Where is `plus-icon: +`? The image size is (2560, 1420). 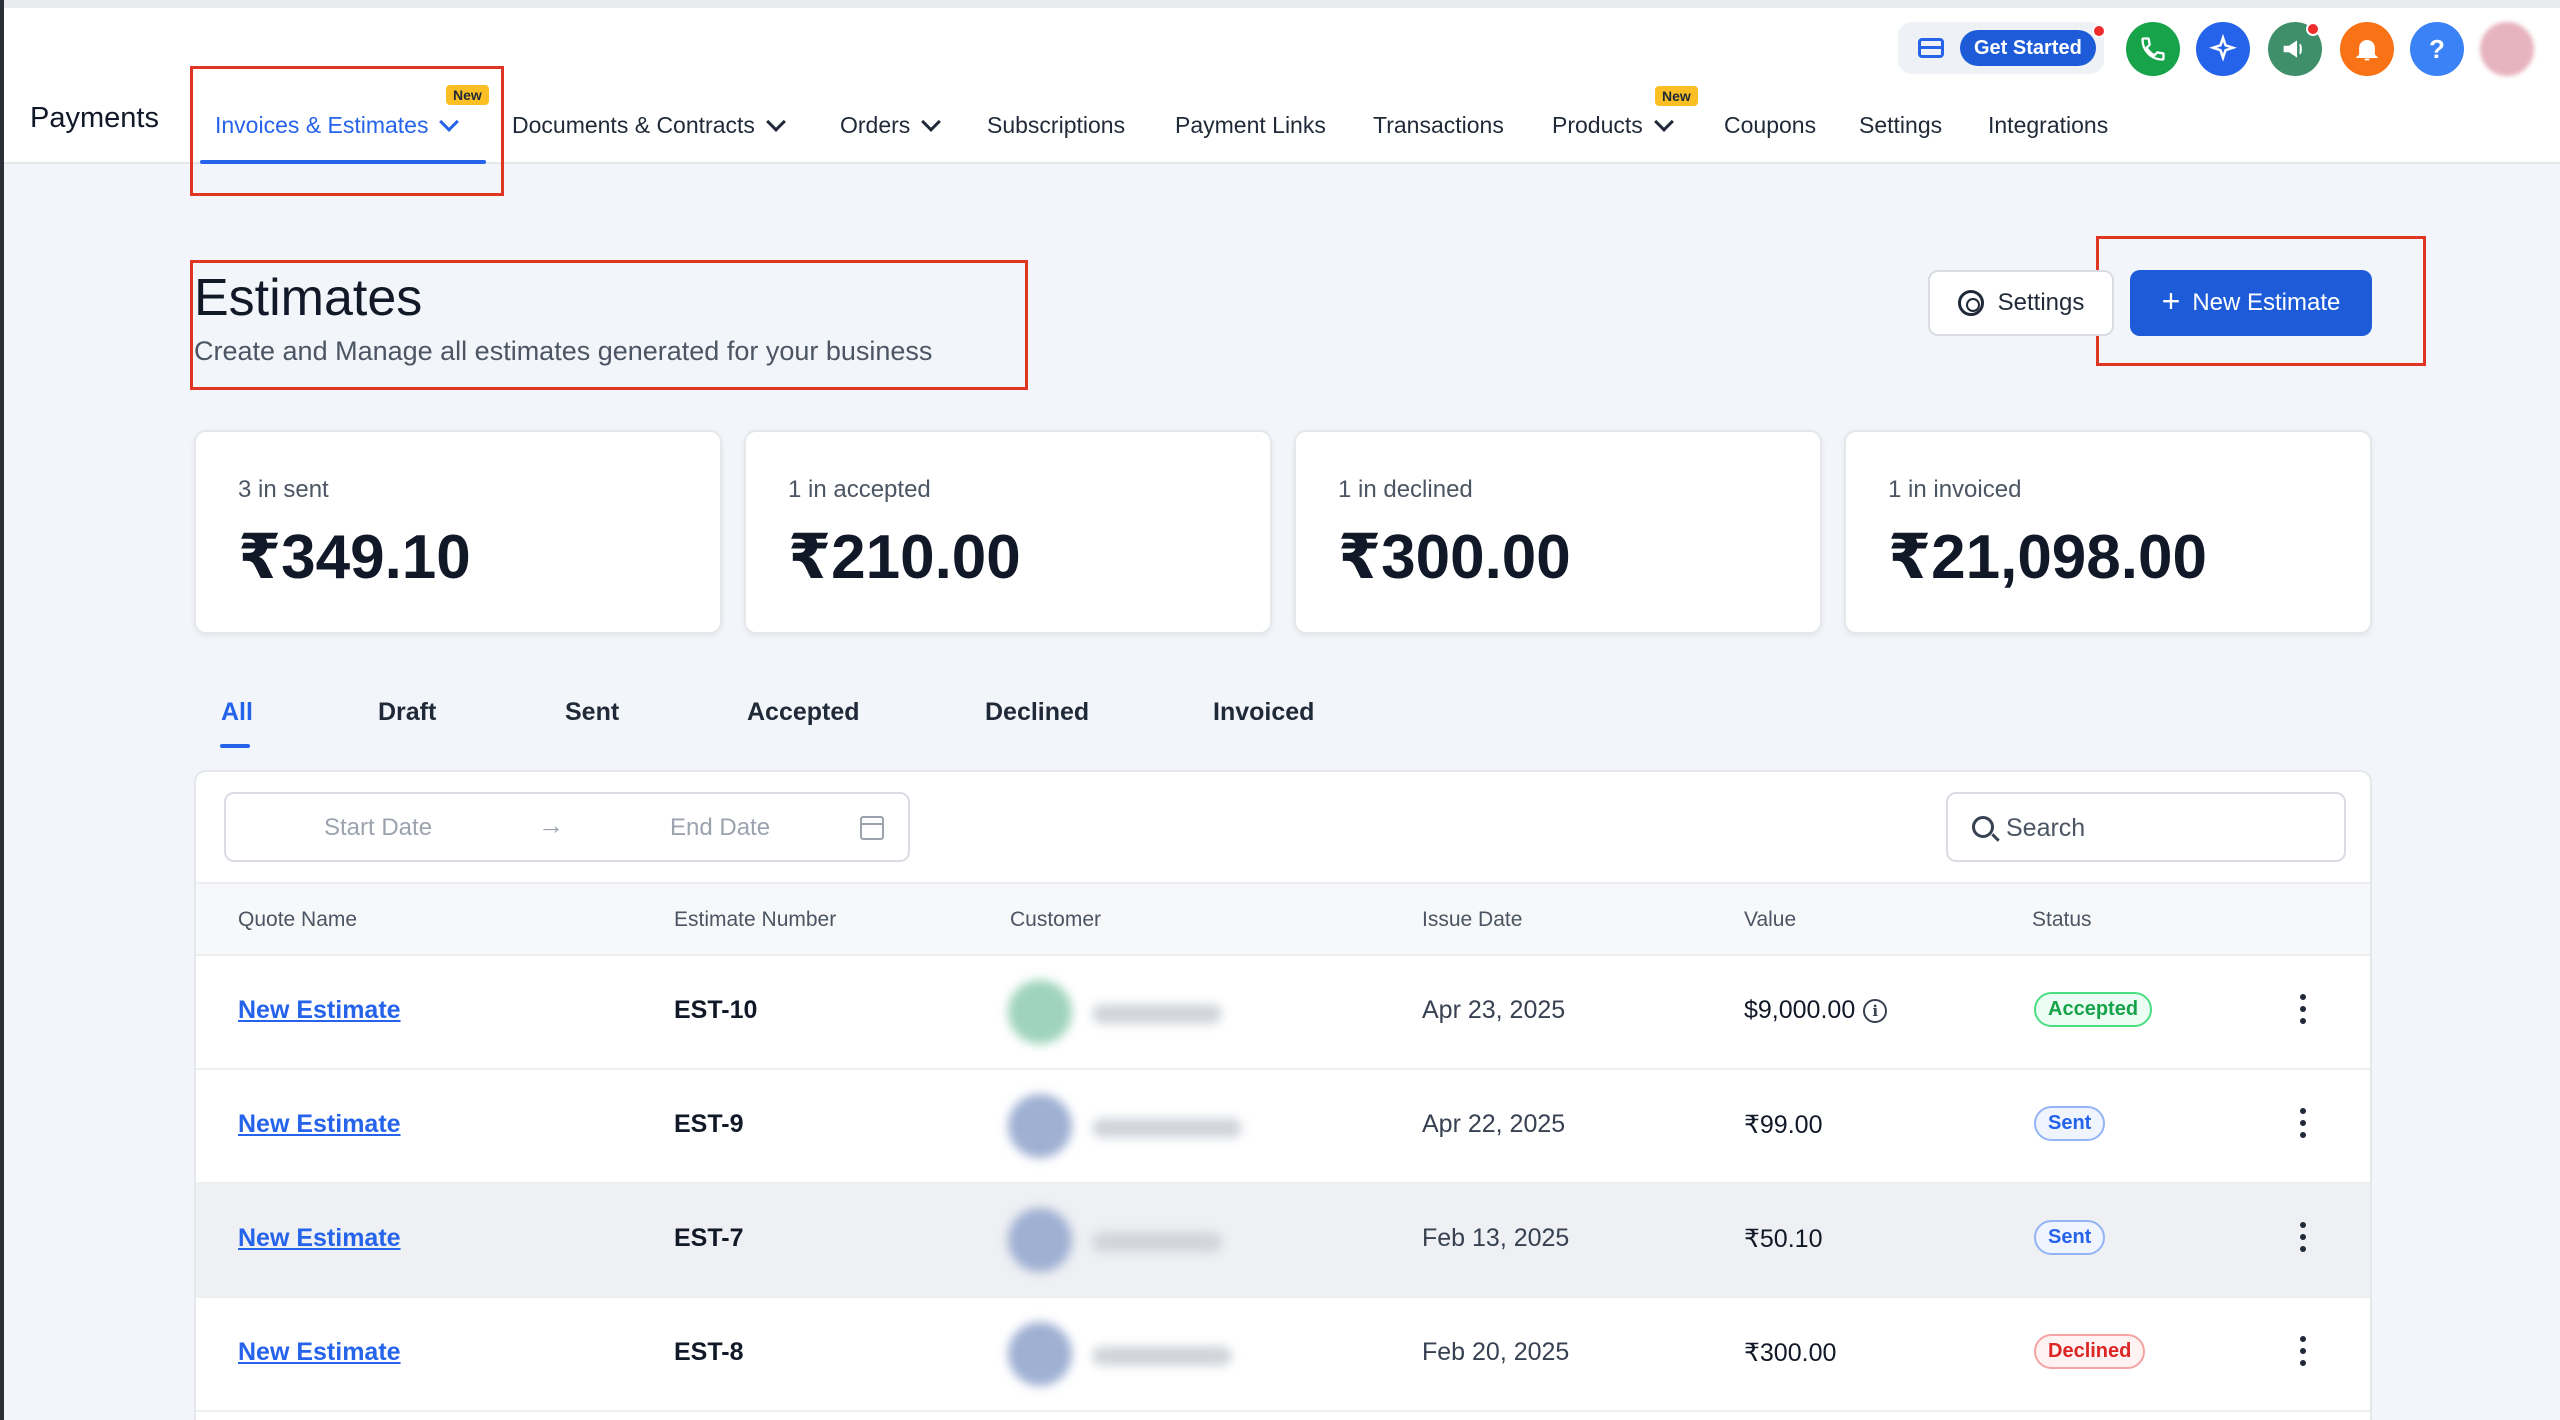 plus-icon: + is located at coordinates (2171, 300).